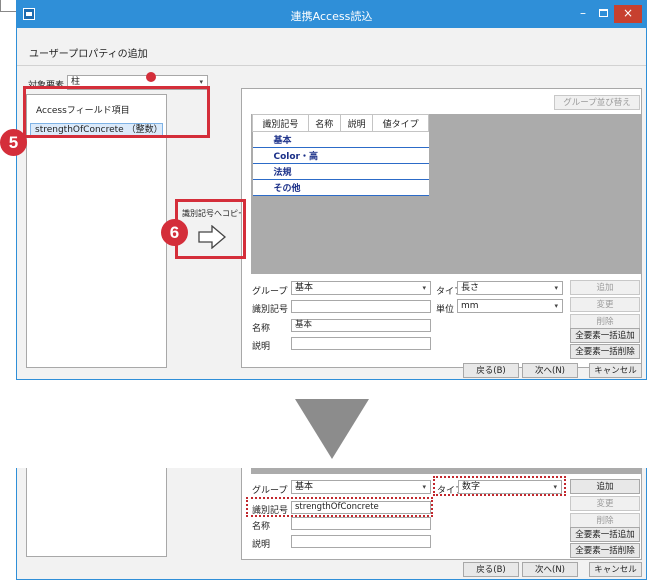 This screenshot has width=653, height=582. Describe the element at coordinates (400, 123) in the screenshot. I see `column-header-type: 値タイプ` at that location.